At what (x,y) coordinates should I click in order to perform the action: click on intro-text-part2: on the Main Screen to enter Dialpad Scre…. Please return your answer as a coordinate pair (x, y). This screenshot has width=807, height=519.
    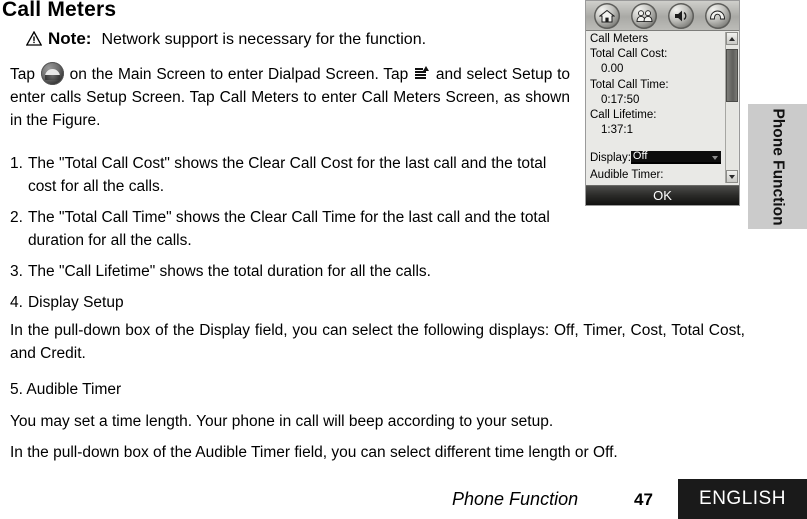
    Looking at the image, I should click on (239, 74).